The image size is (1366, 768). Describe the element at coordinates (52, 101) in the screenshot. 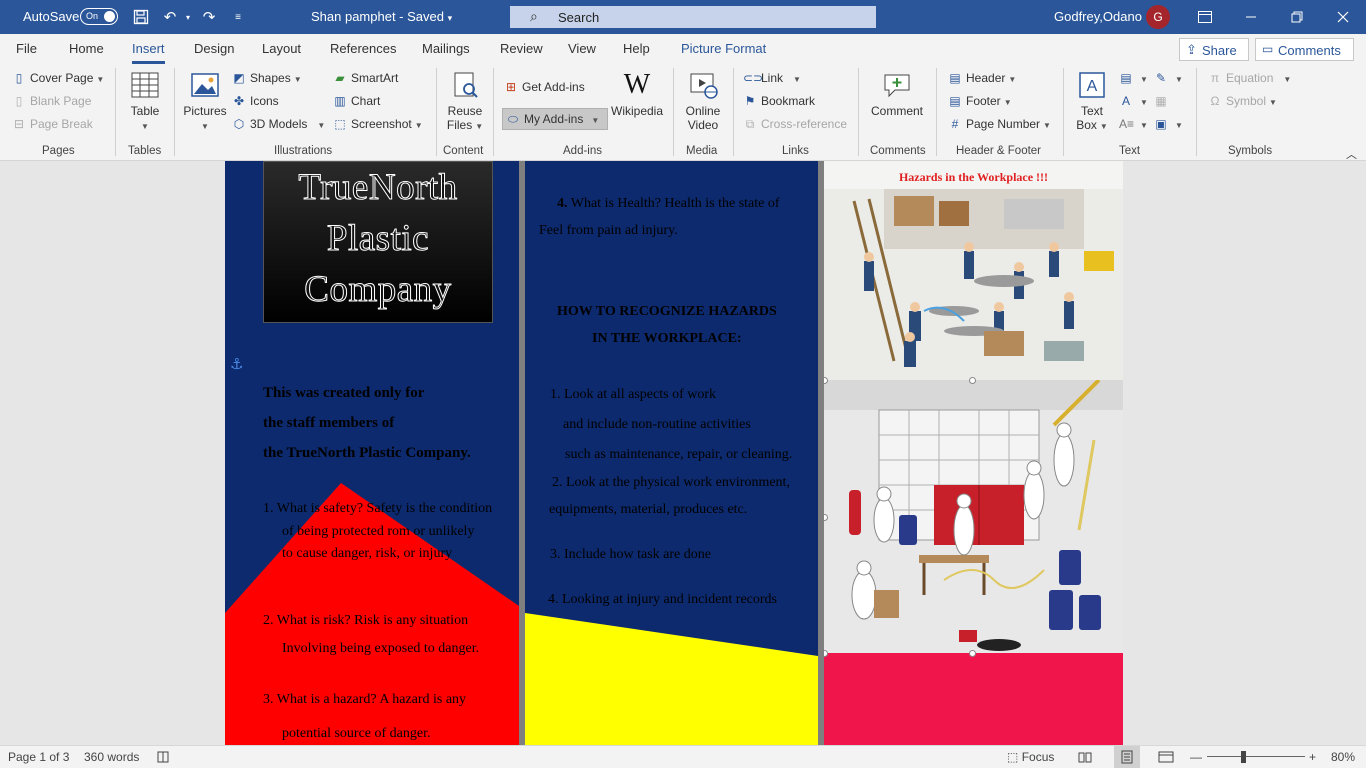

I see `blank-page-button: ▯ Blank Page` at that location.